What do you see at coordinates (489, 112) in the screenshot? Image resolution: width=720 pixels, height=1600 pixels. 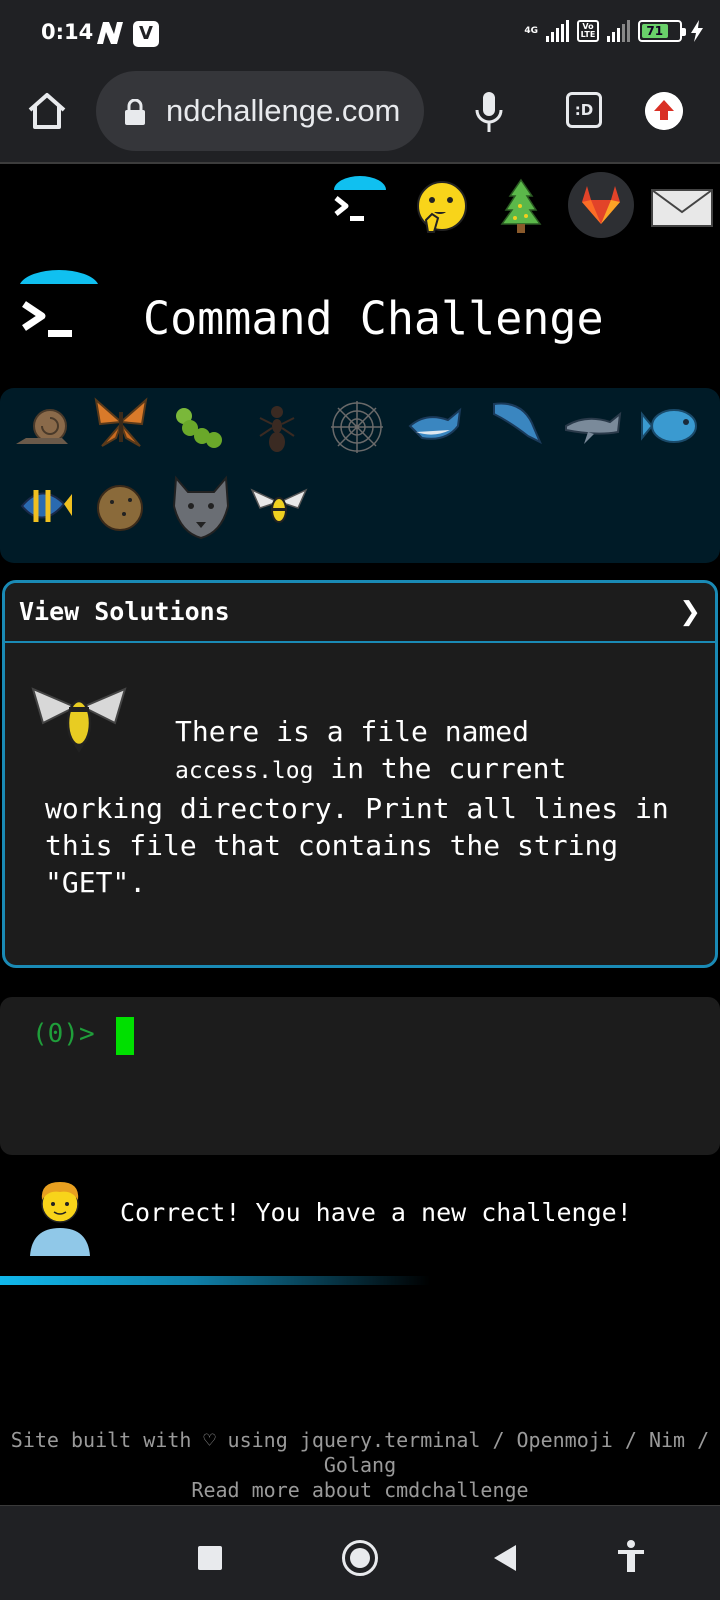 I see `mic-icon` at bounding box center [489, 112].